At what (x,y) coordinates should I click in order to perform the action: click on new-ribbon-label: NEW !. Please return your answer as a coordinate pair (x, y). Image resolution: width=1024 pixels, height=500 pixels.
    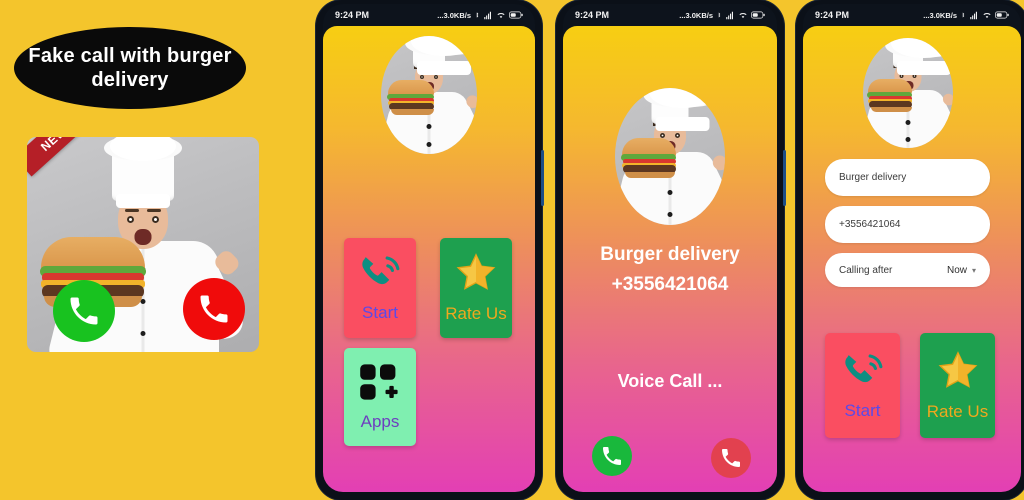
    Looking at the image, I should click on (63, 157).